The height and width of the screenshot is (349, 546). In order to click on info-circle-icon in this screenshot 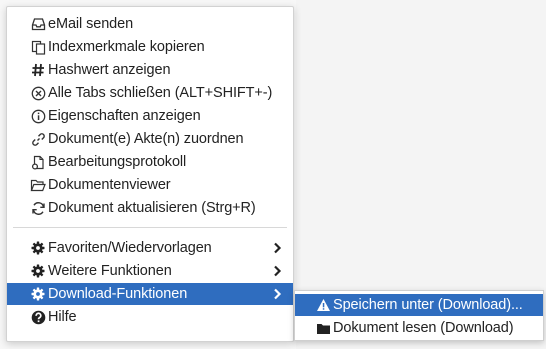, I will do `click(38, 116)`.